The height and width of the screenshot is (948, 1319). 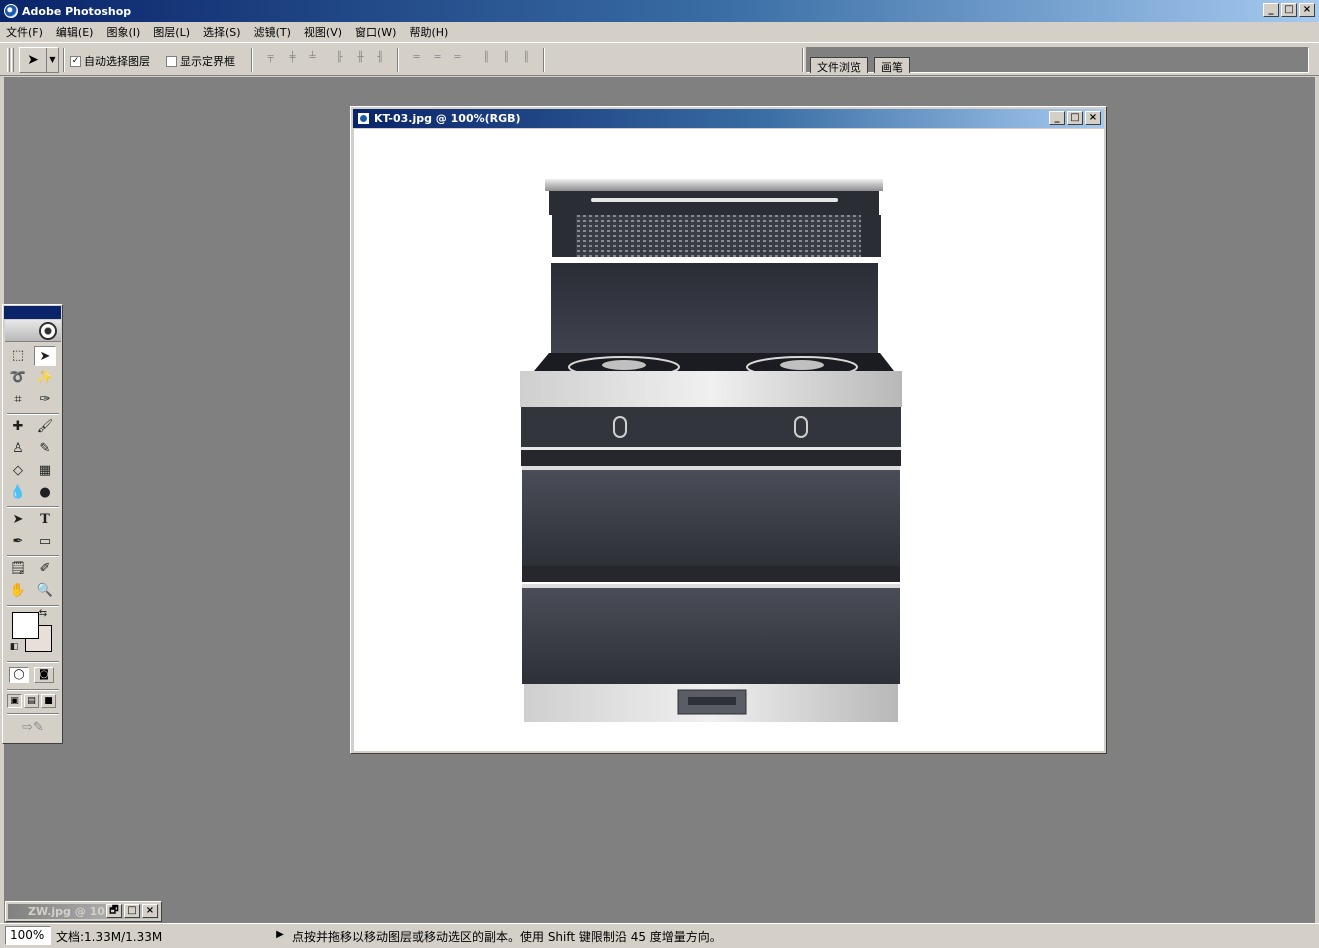 What do you see at coordinates (32, 312) in the screenshot?
I see `toolbox-titlebar` at bounding box center [32, 312].